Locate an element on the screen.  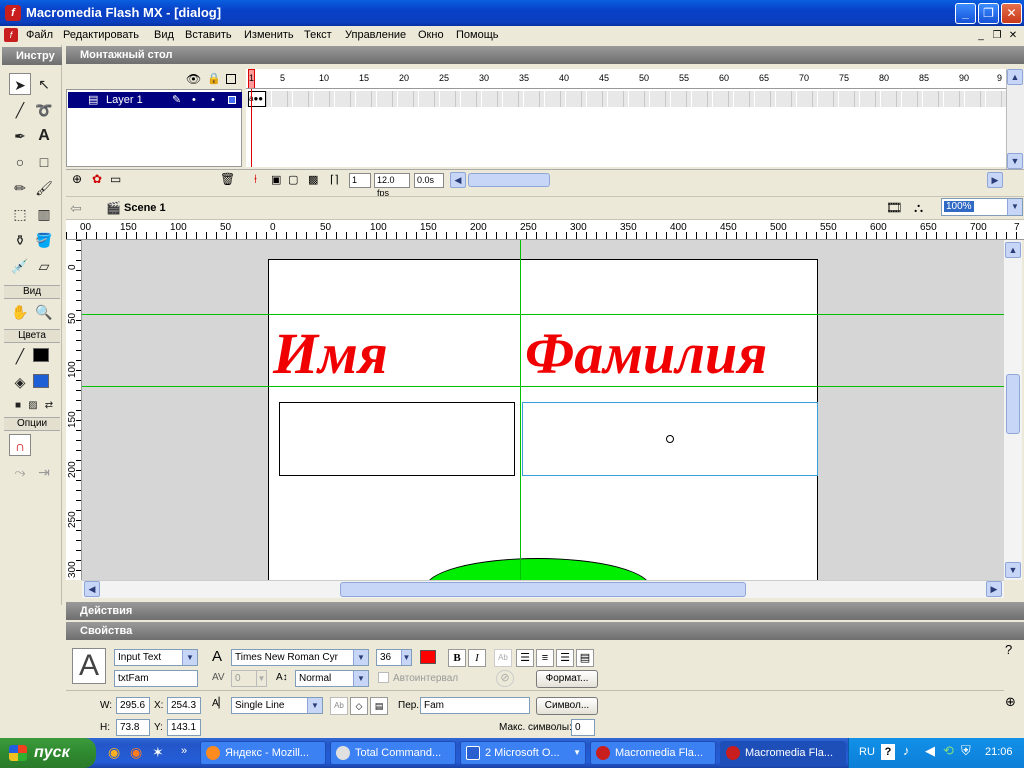
scroll-right-icon: ▶ is located at coordinates (994, 589).